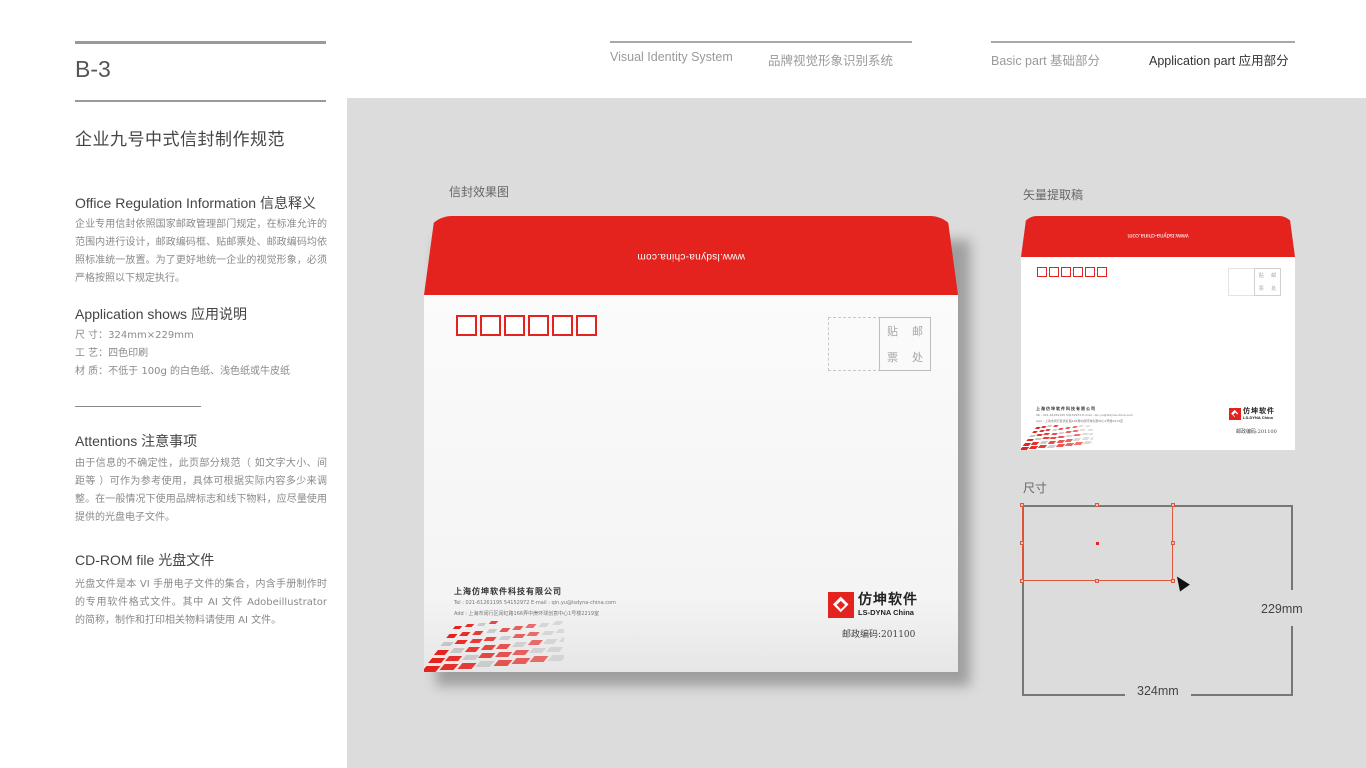  I want to click on postcode: 邮政编码:201100, so click(879, 635).